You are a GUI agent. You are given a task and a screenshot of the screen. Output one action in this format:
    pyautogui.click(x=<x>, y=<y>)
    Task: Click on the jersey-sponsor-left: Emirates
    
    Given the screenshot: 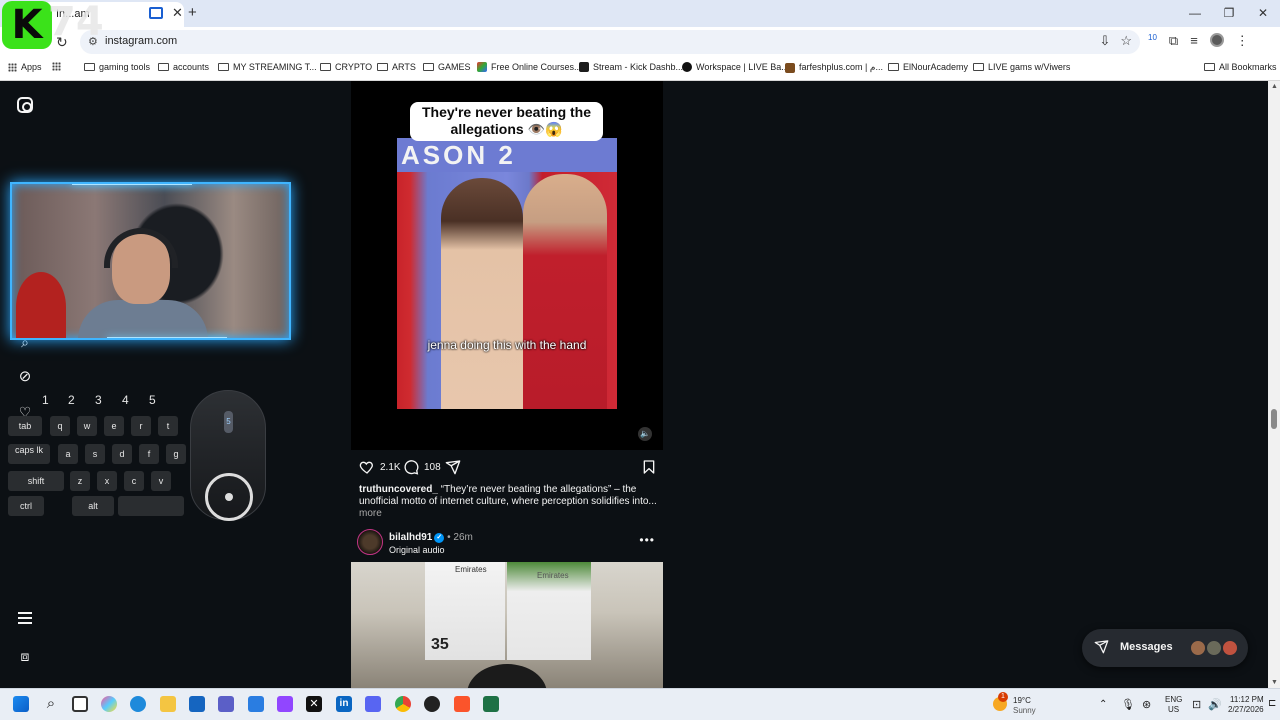 What is the action you would take?
    pyautogui.click(x=471, y=569)
    